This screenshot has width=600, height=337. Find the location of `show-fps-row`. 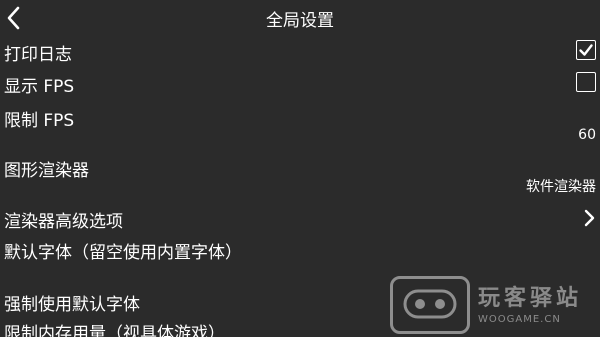

show-fps-row is located at coordinates (300, 83).